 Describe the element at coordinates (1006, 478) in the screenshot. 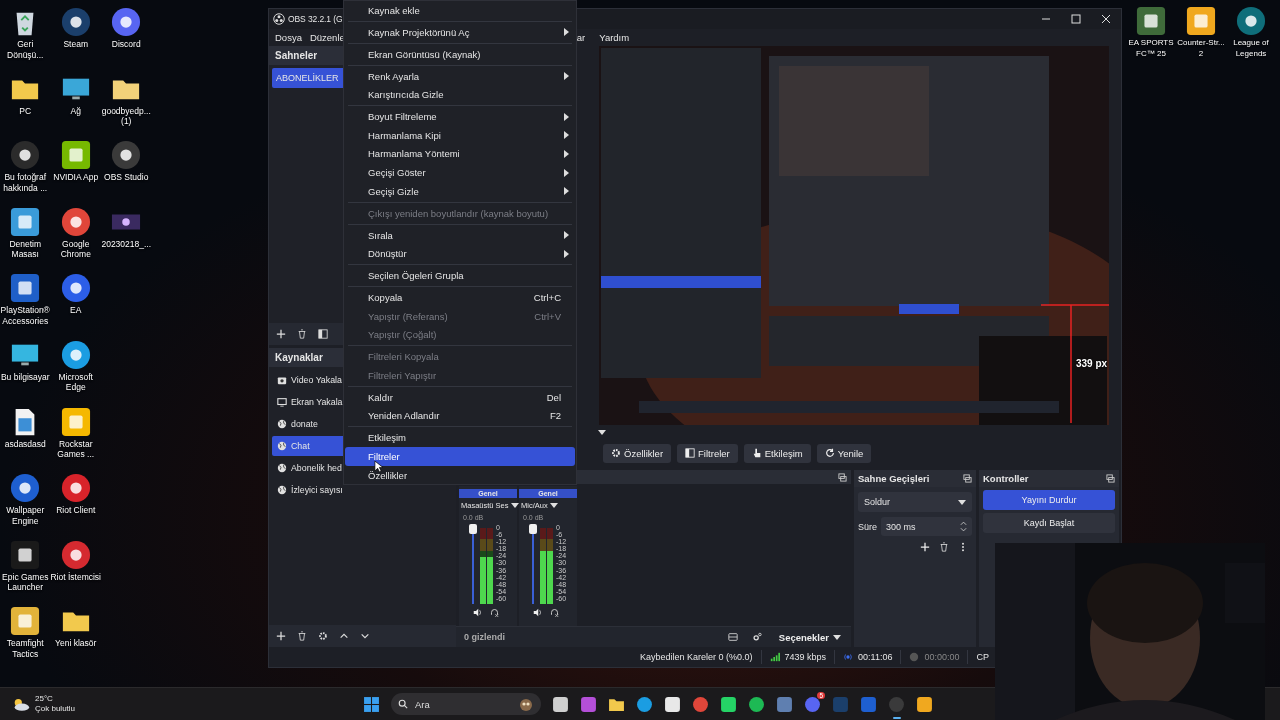

I see `panel-title: Kontroller` at that location.